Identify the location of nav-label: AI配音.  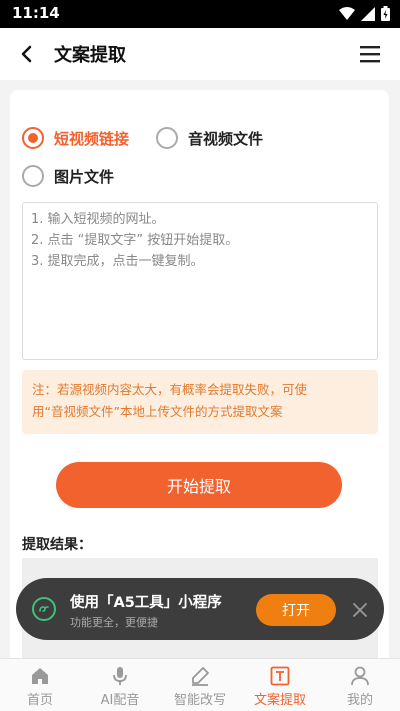
(120, 700).